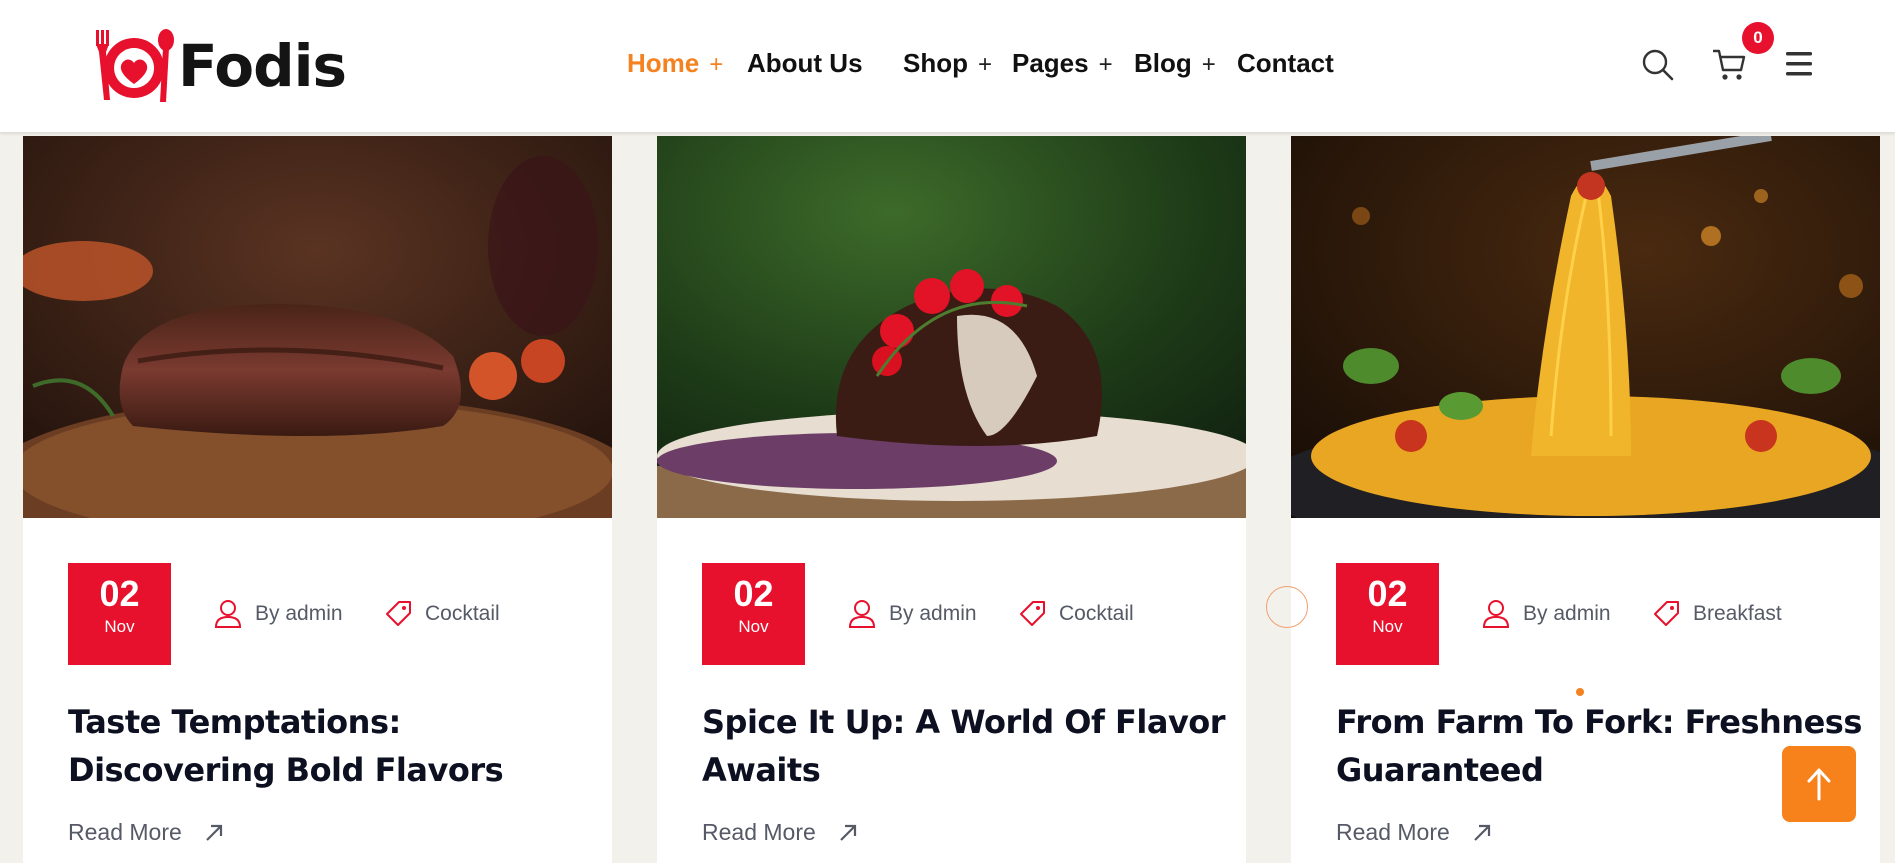  What do you see at coordinates (1050, 63) in the screenshot?
I see `nav-pages-label: Pages` at bounding box center [1050, 63].